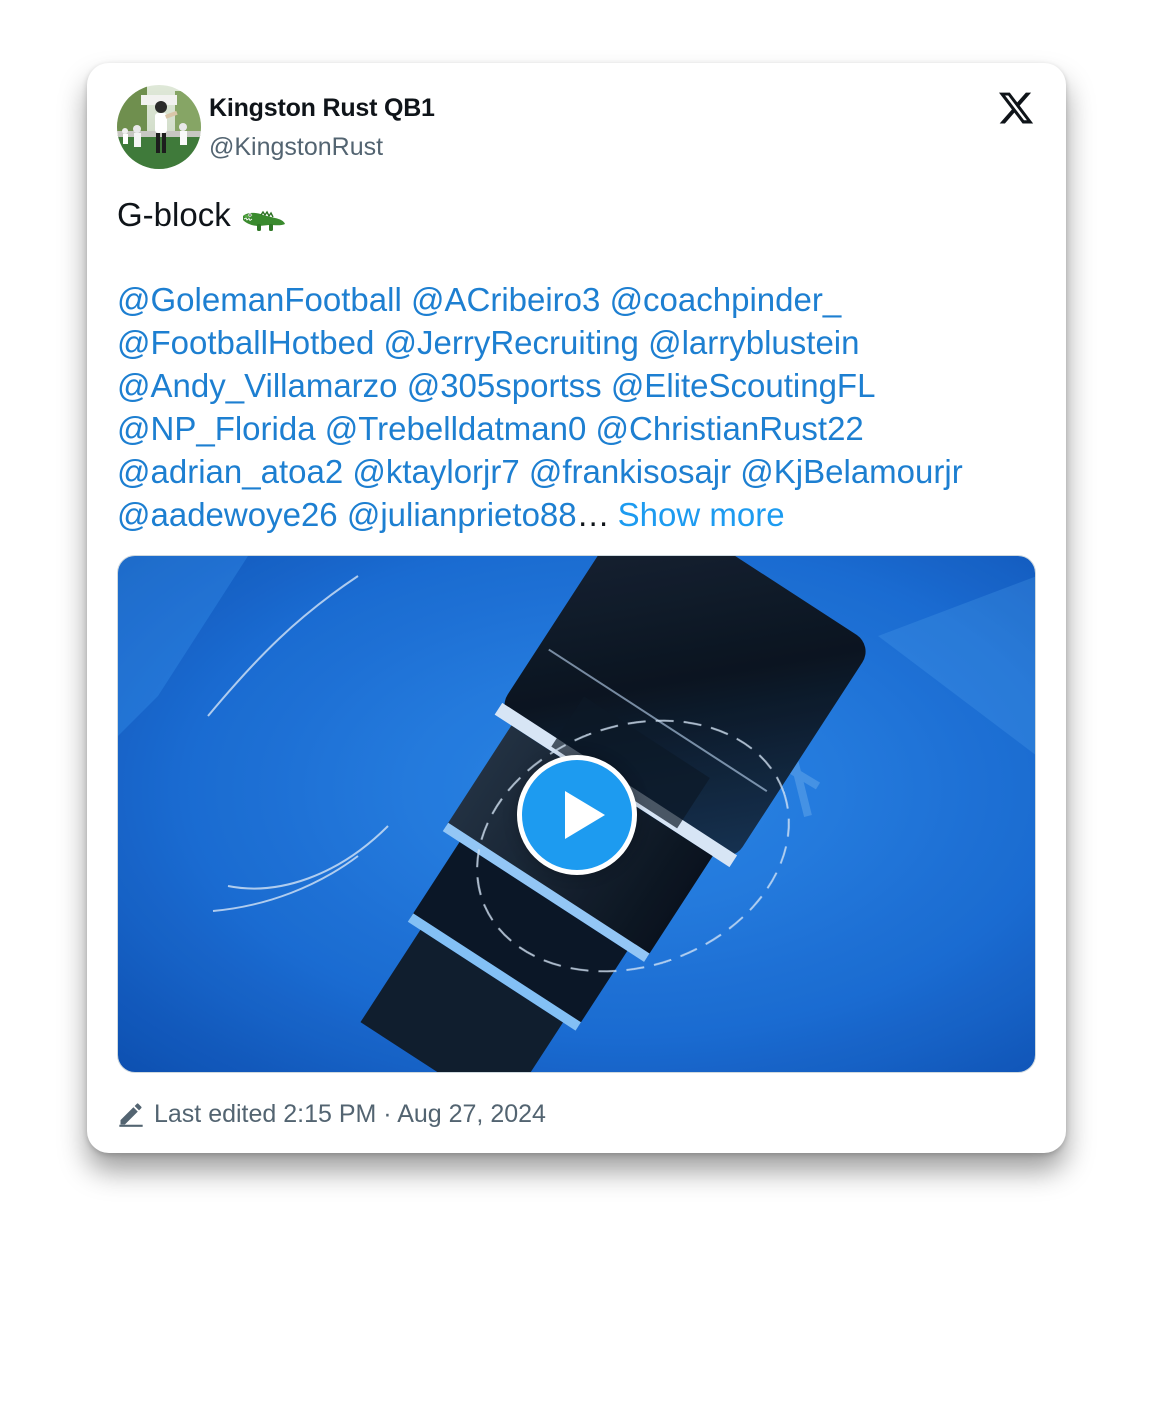 This screenshot has height=1414, width=1153. Describe the element at coordinates (851, 471) in the screenshot. I see `mention-link: @KjBelamourjr` at that location.